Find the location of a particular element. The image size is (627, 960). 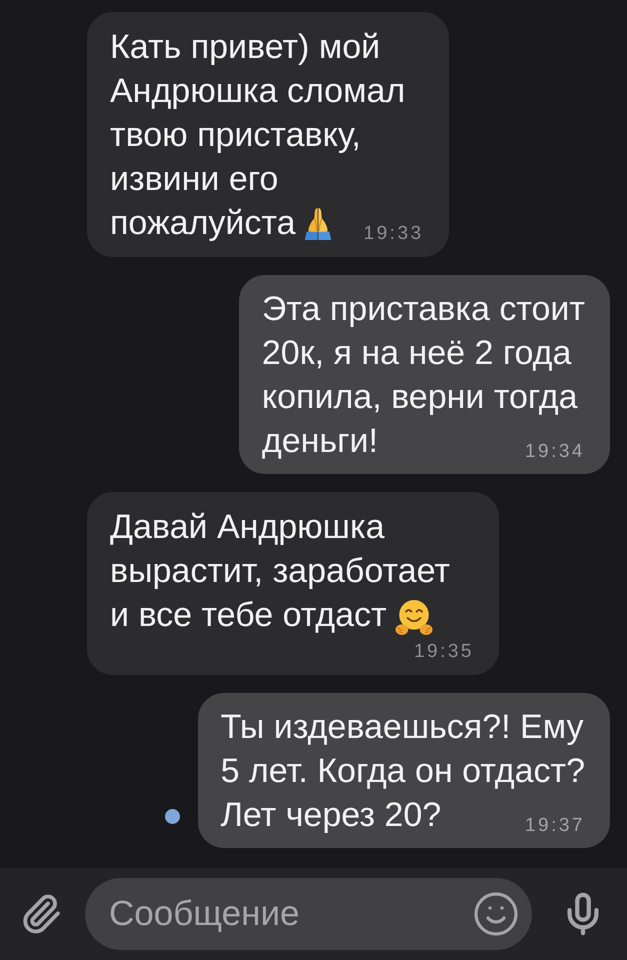

message-time: 19:37 is located at coordinates (554, 826).